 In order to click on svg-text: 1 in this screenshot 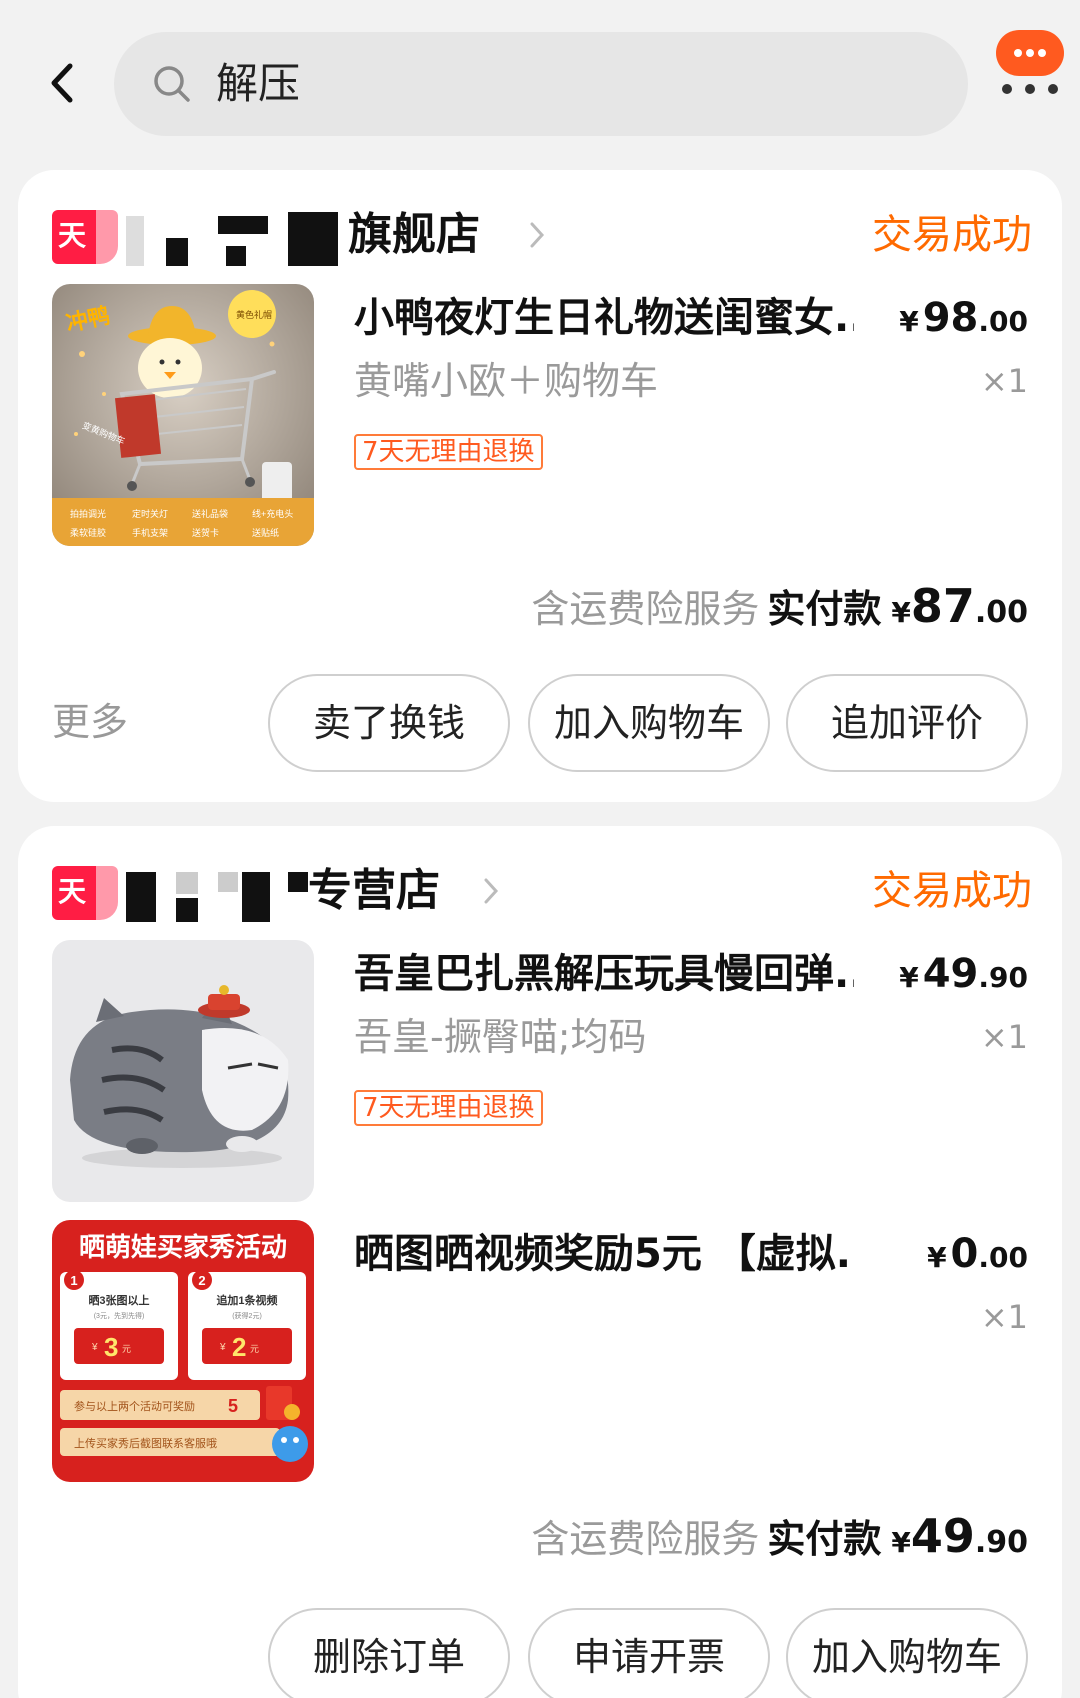, I will do `click(73, 1280)`.